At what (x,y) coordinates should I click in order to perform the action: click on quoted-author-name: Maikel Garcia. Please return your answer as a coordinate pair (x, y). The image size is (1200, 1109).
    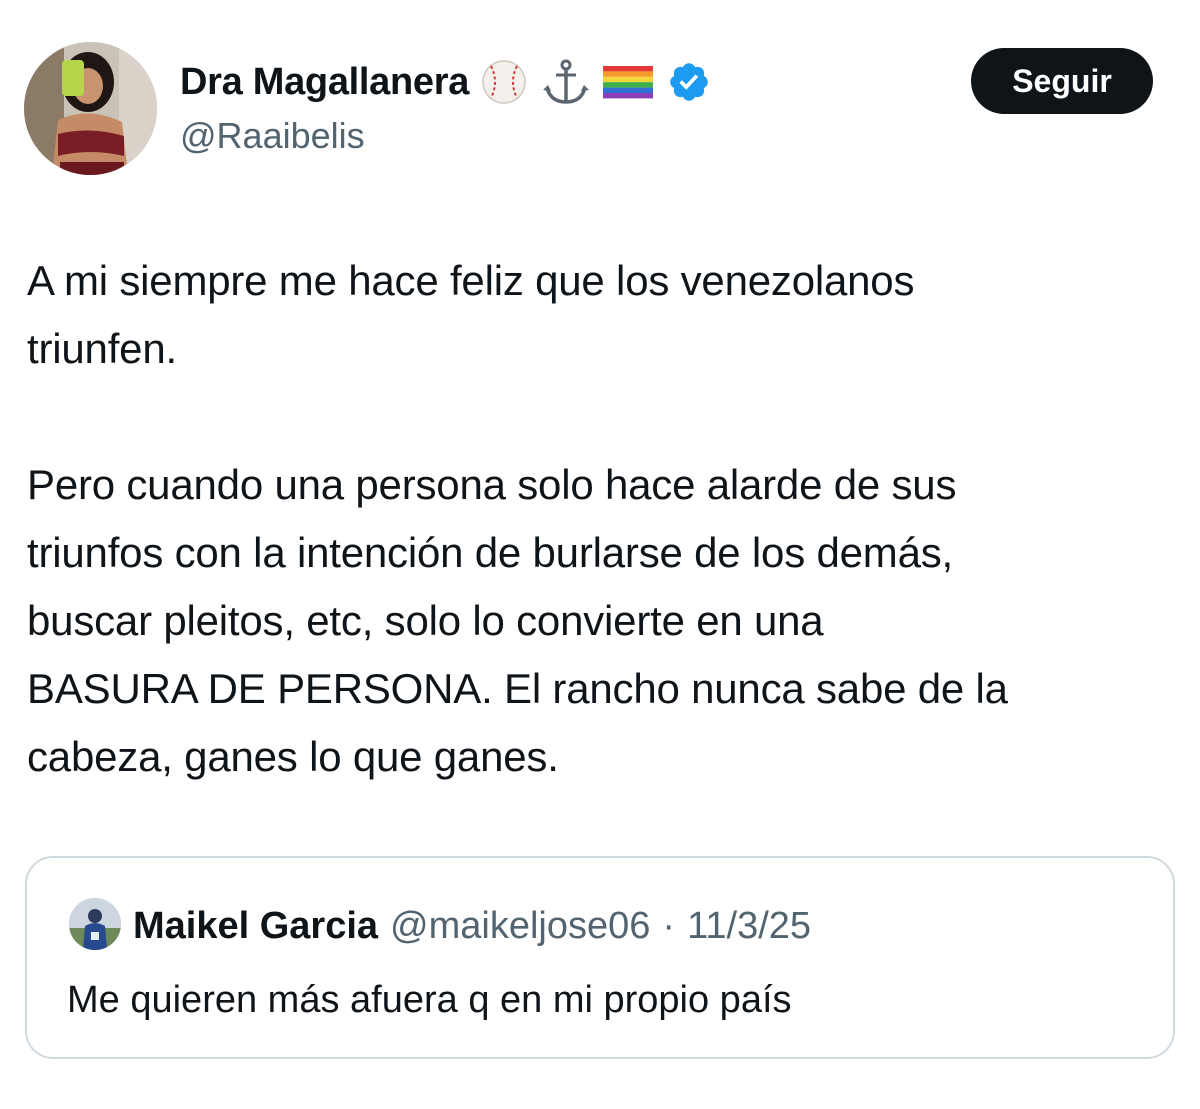
    Looking at the image, I should click on (255, 926).